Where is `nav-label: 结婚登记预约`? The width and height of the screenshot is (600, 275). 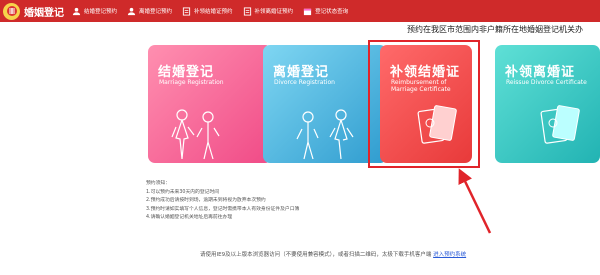
nav-label: 结婚登记预约 is located at coordinates (101, 12).